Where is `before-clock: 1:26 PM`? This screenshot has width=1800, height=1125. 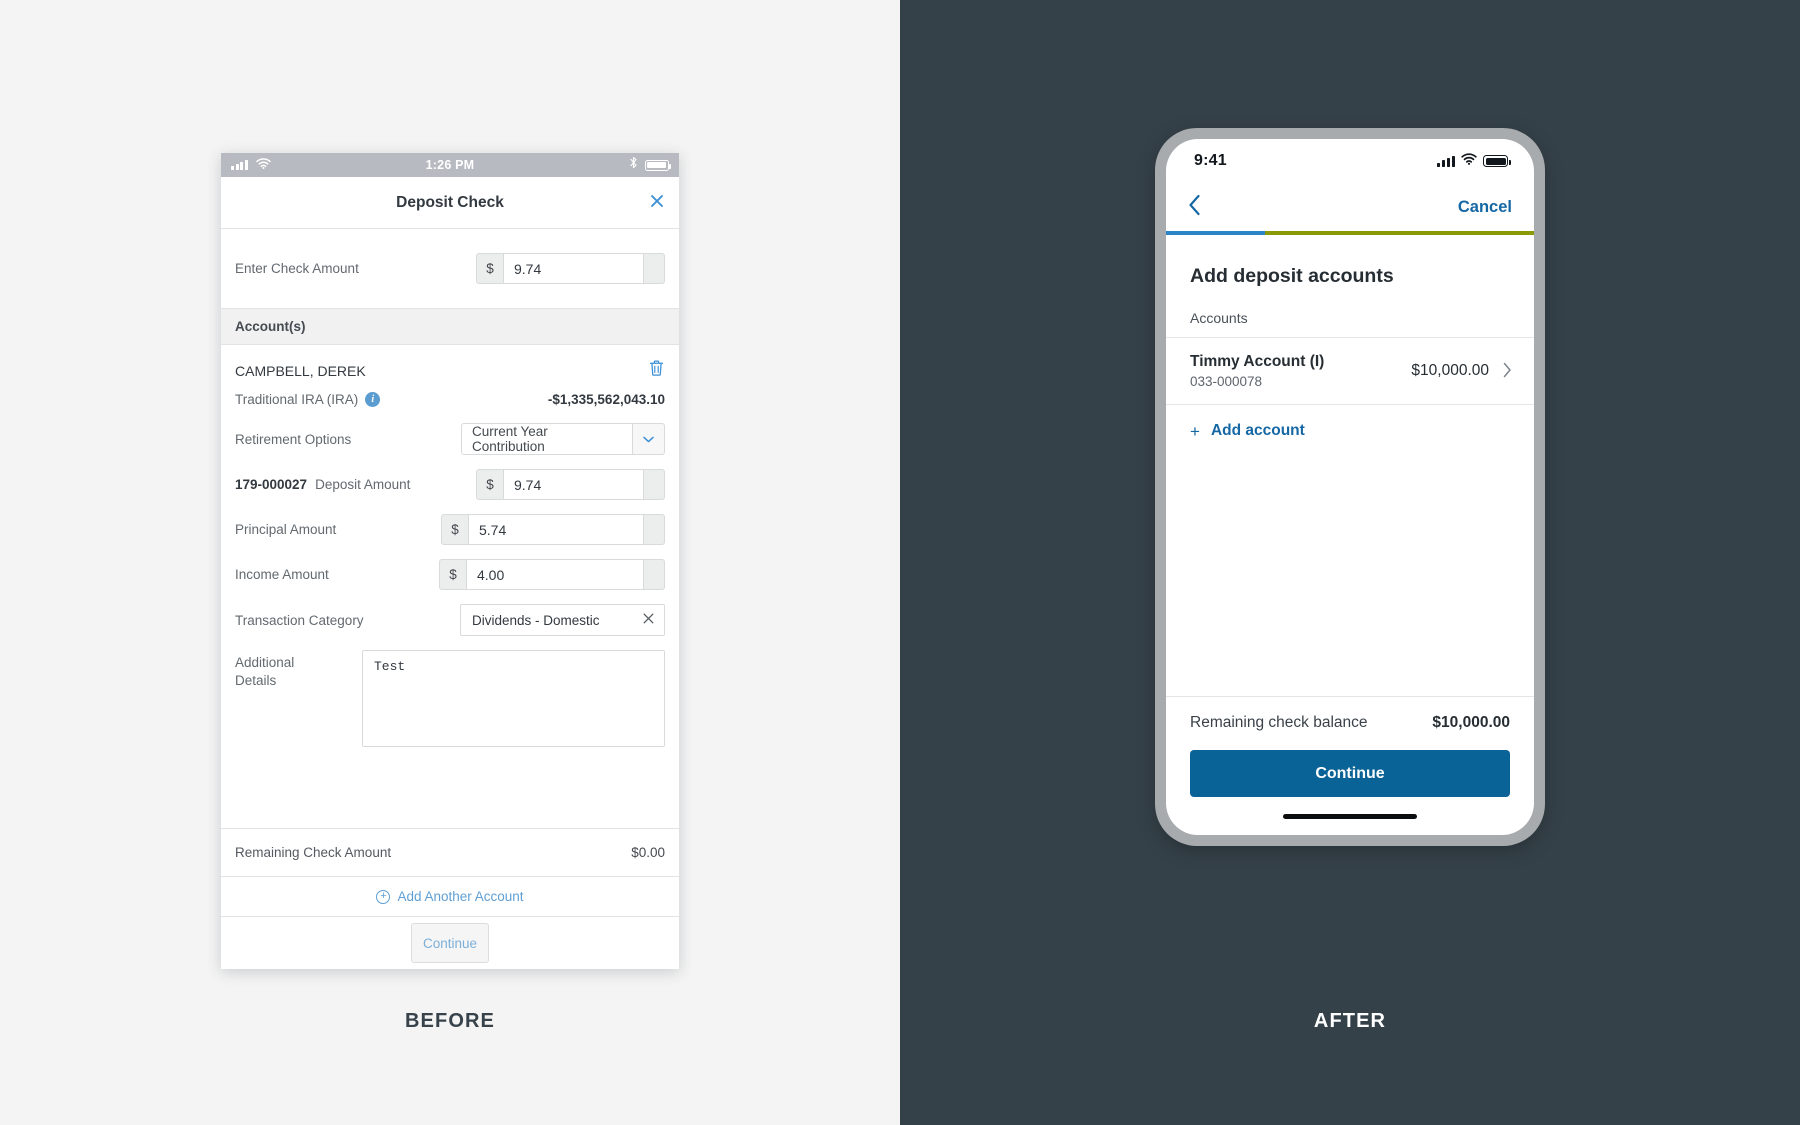 before-clock: 1:26 PM is located at coordinates (450, 165).